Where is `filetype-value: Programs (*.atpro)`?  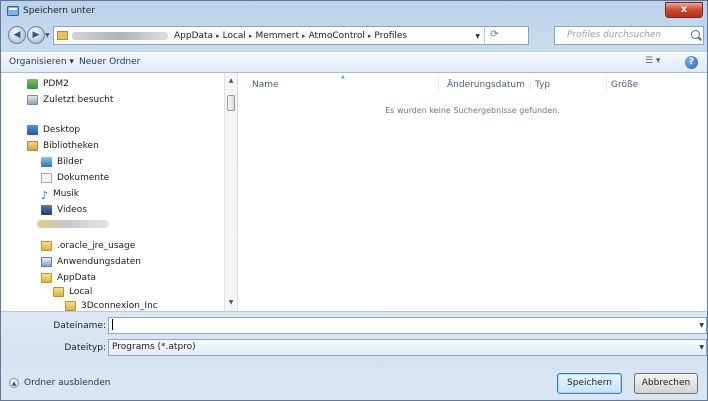
filetype-value: Programs (*.atpro) is located at coordinates (154, 347).